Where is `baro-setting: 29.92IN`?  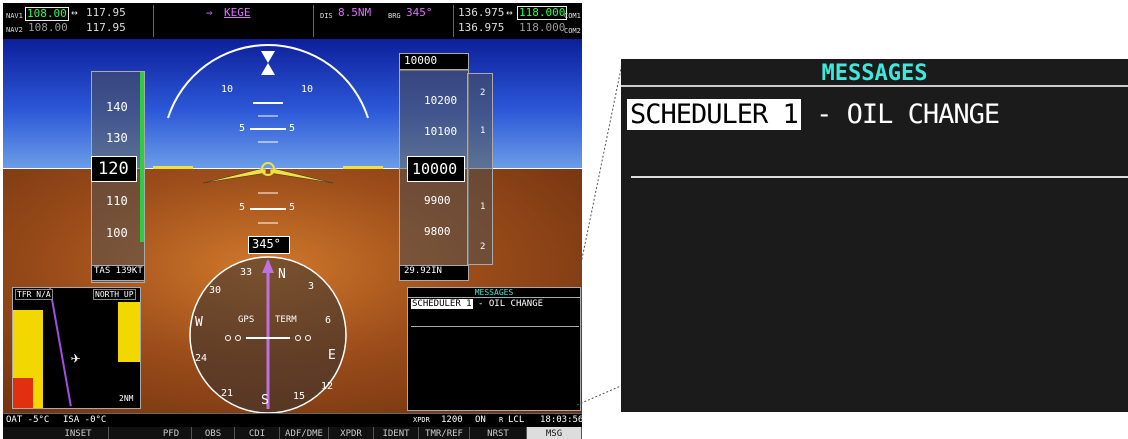
baro-setting: 29.92IN is located at coordinates (423, 271).